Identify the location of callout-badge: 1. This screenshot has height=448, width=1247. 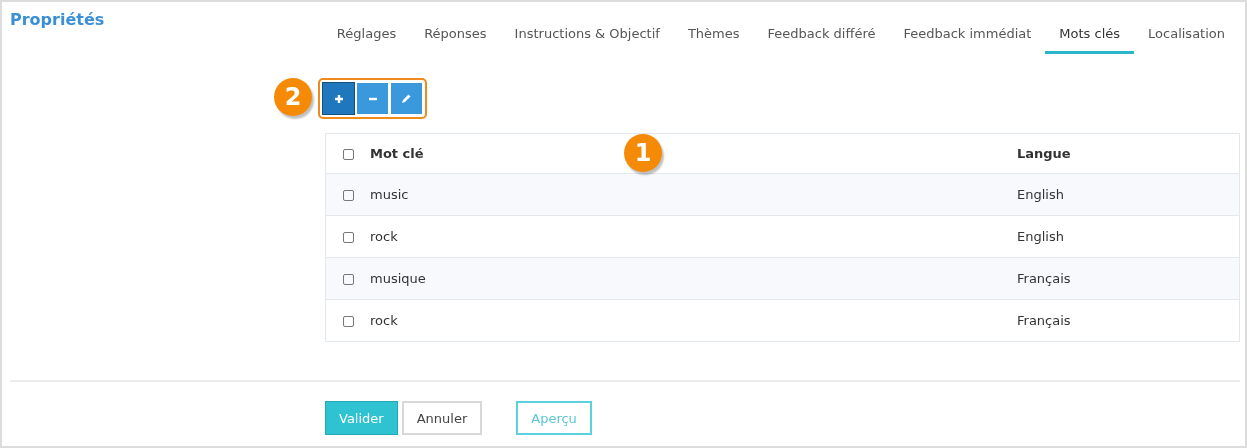
(643, 153).